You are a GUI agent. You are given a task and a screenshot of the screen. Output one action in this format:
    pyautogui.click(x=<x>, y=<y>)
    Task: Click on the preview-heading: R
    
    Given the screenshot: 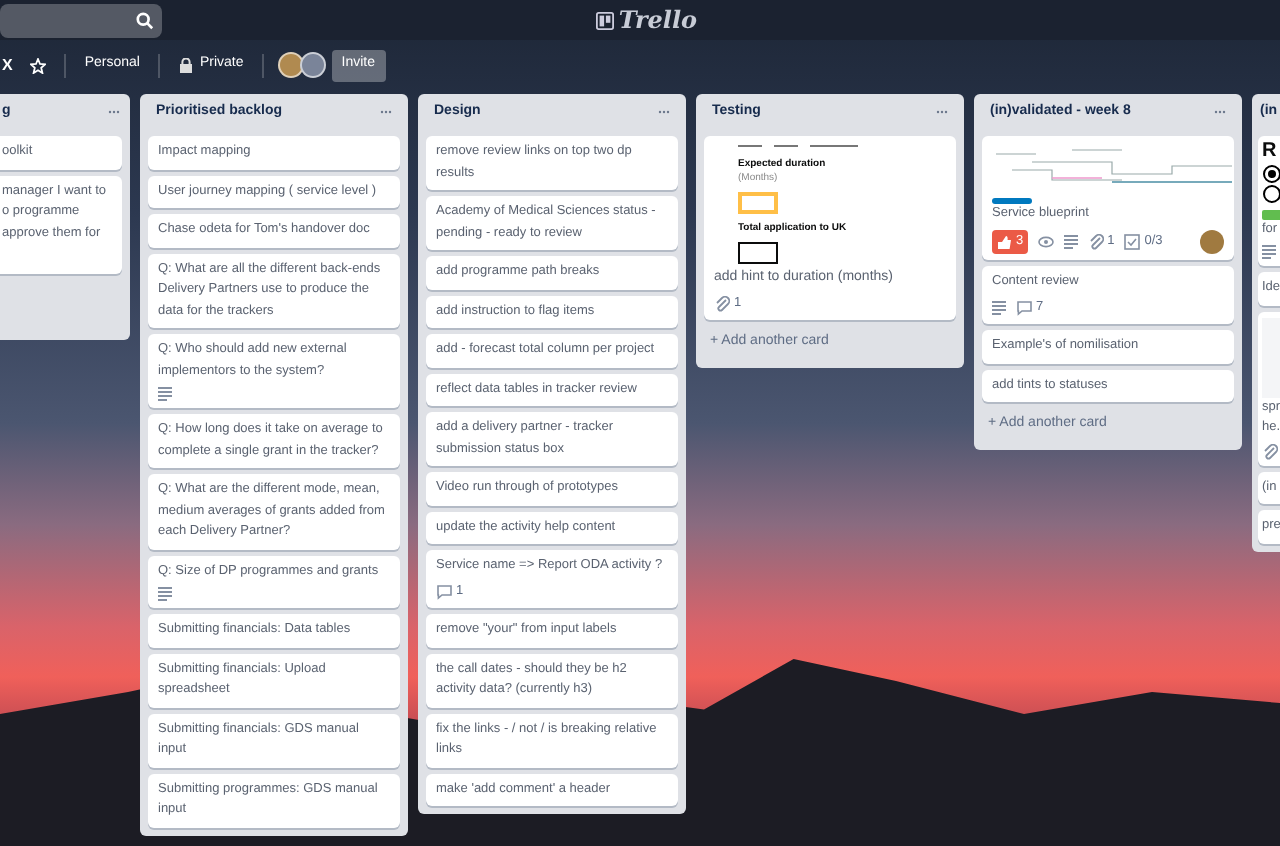 What is the action you would take?
    pyautogui.click(x=1270, y=152)
    